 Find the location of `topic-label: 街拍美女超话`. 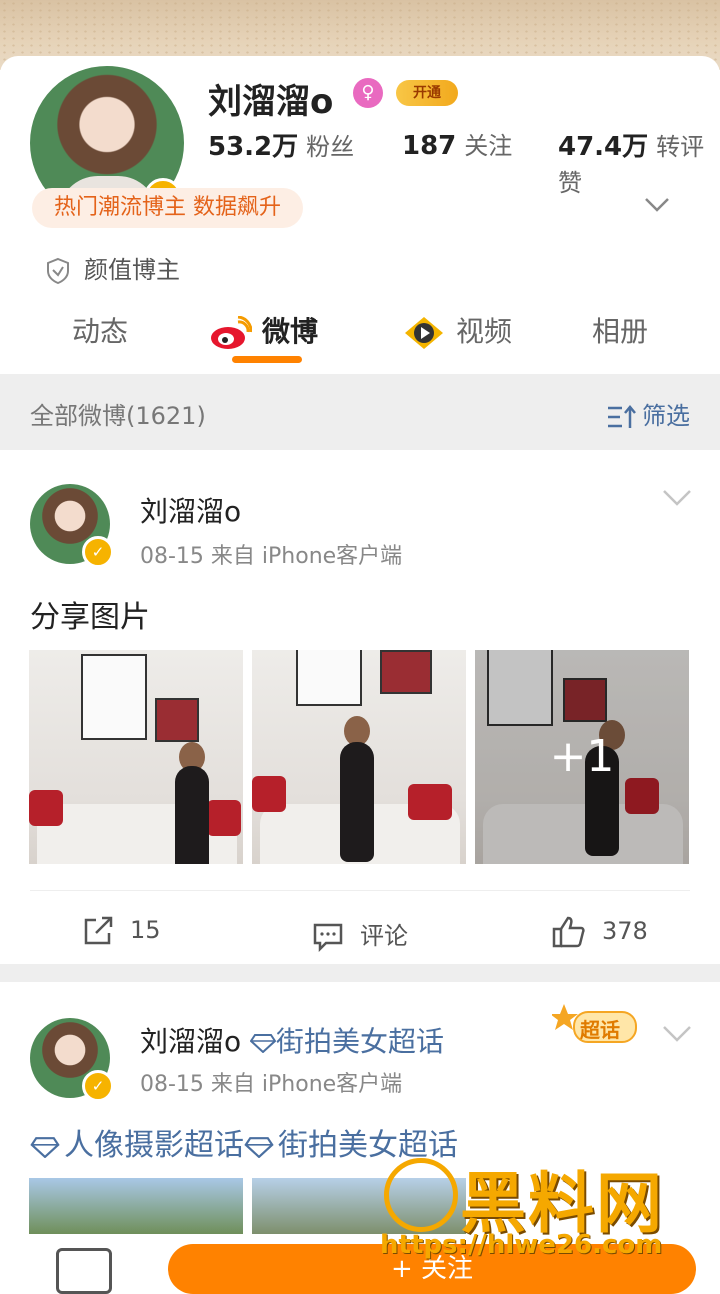

topic-label: 街拍美女超话 is located at coordinates (368, 1145).